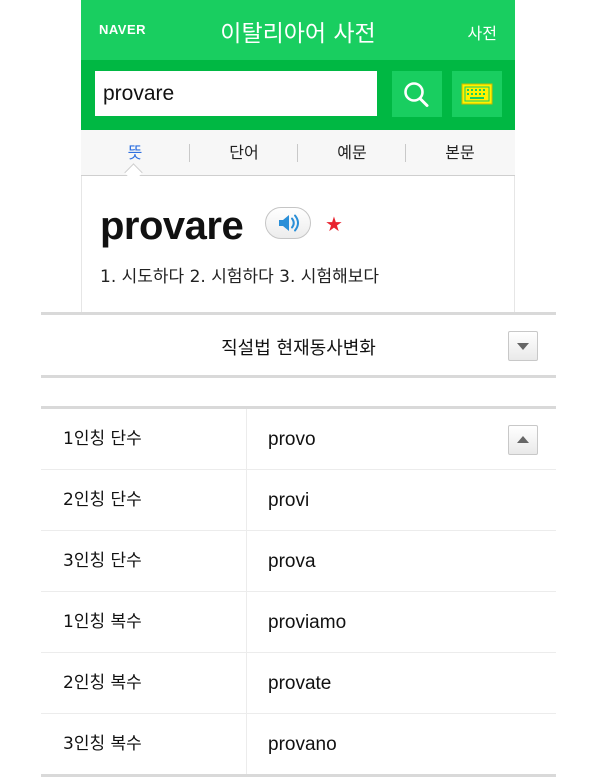 Image resolution: width=596 pixels, height=780 pixels. Describe the element at coordinates (102, 744) in the screenshot. I see `person-label: 3인칭 복수` at that location.